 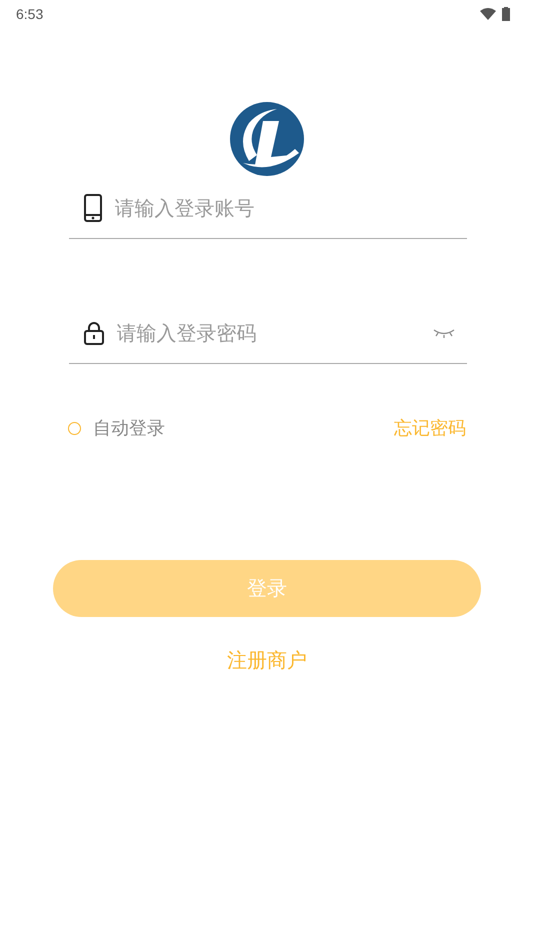 I want to click on login-button: 登录, so click(x=267, y=588).